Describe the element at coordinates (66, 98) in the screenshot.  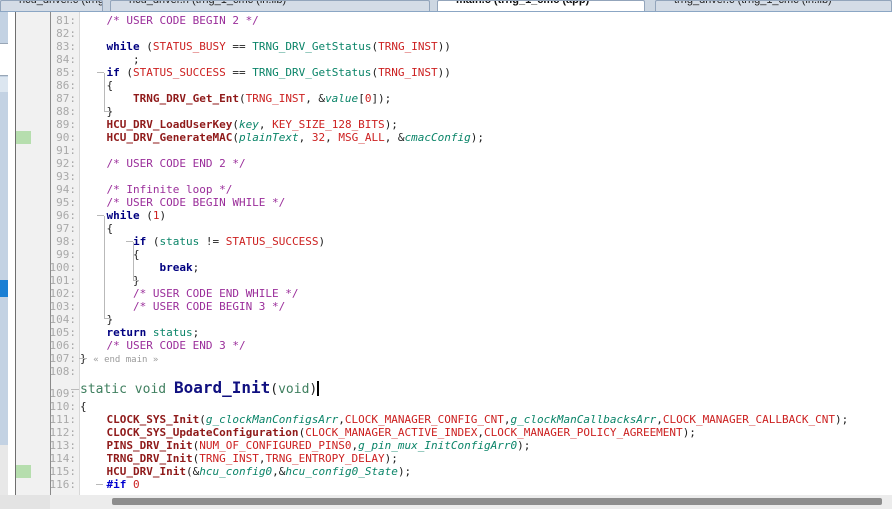
I see `line-number-87: 87:` at that location.